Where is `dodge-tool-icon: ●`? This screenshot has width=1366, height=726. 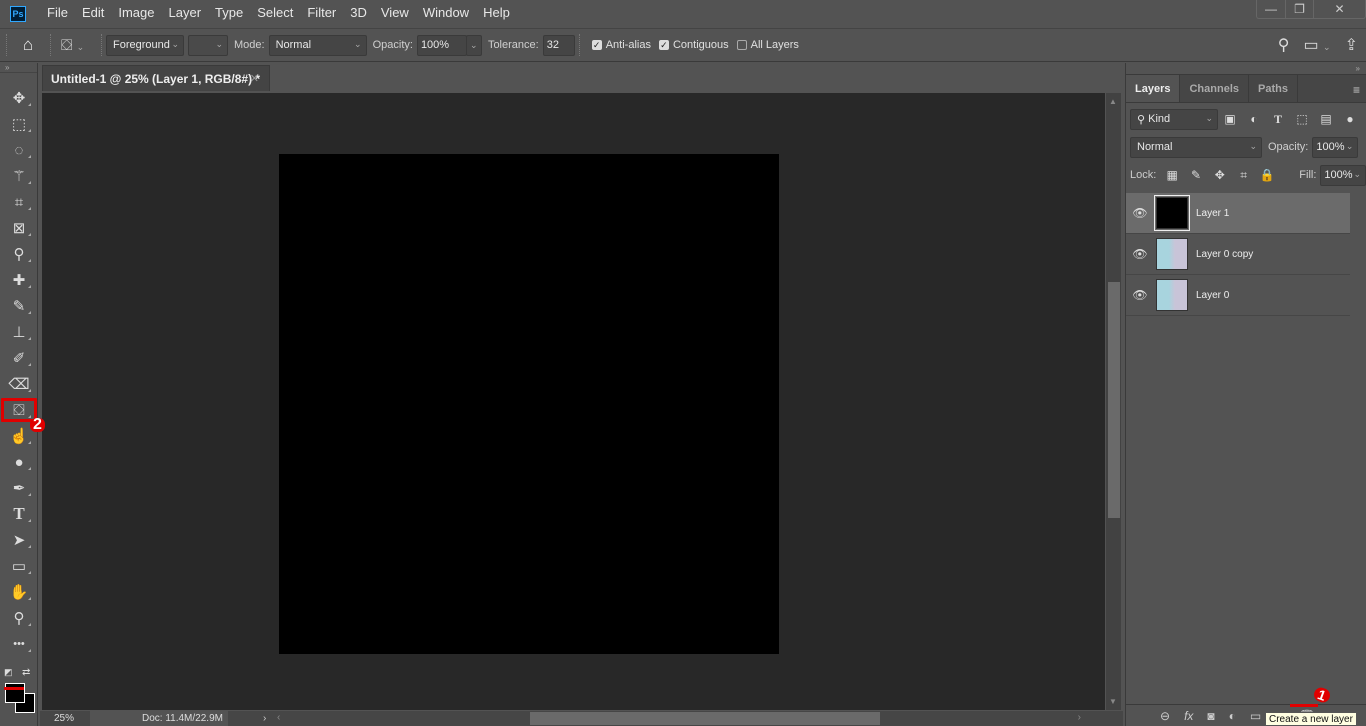 dodge-tool-icon: ● is located at coordinates (19, 462).